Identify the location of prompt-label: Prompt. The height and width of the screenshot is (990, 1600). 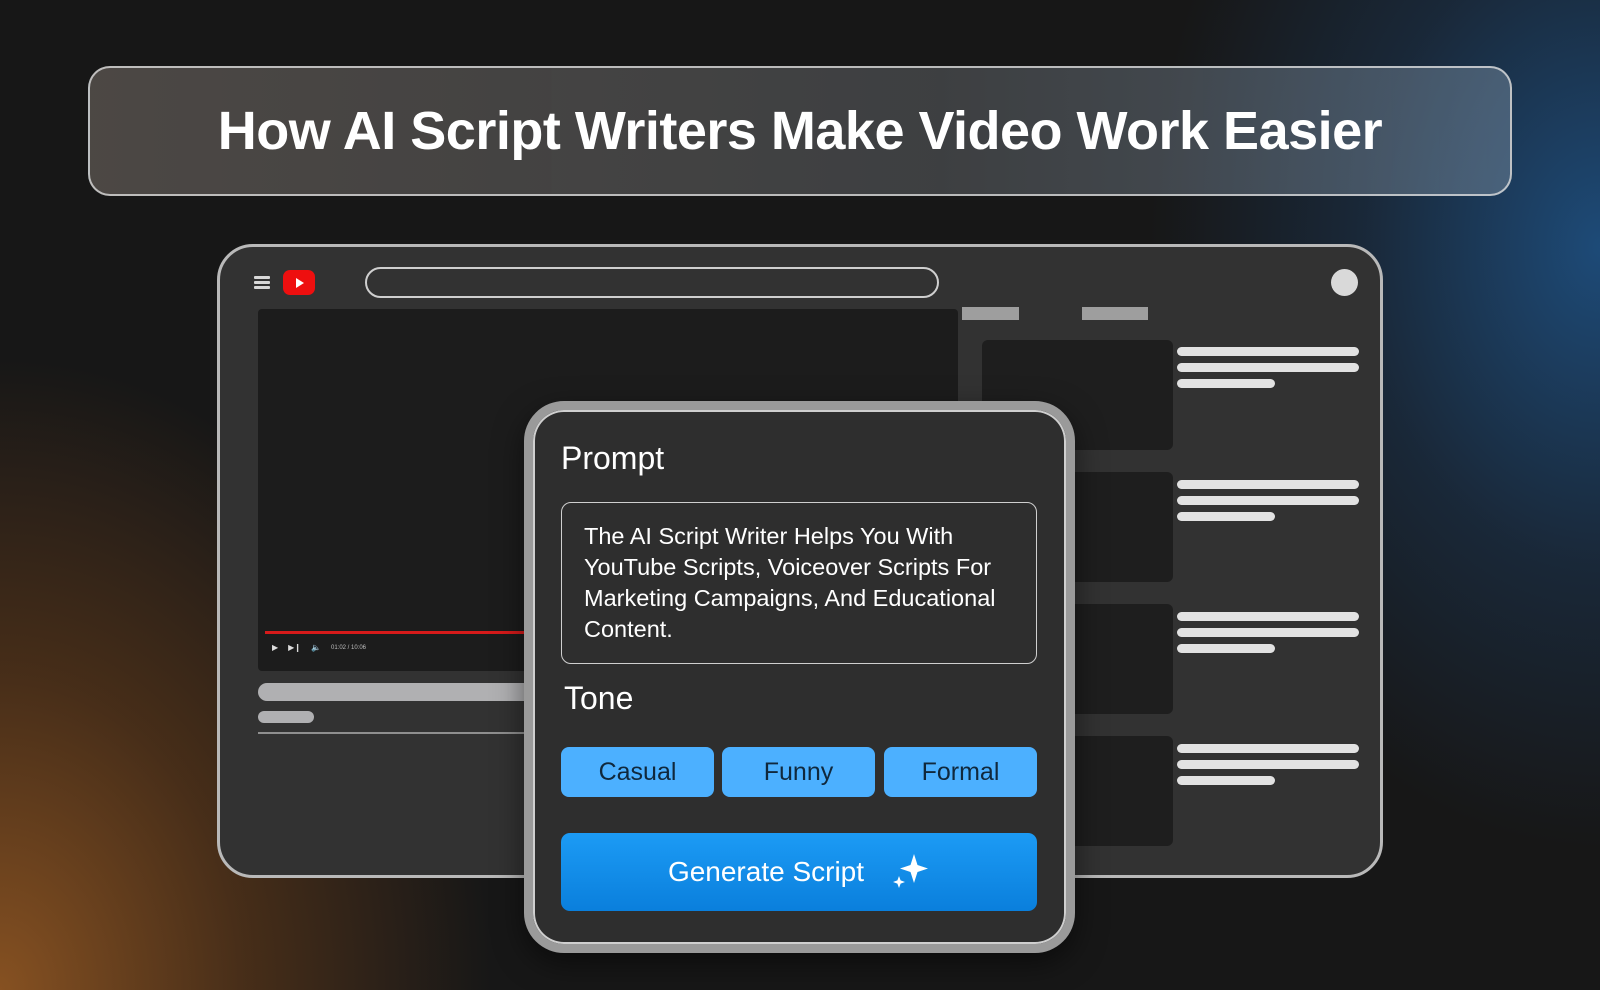
(613, 458).